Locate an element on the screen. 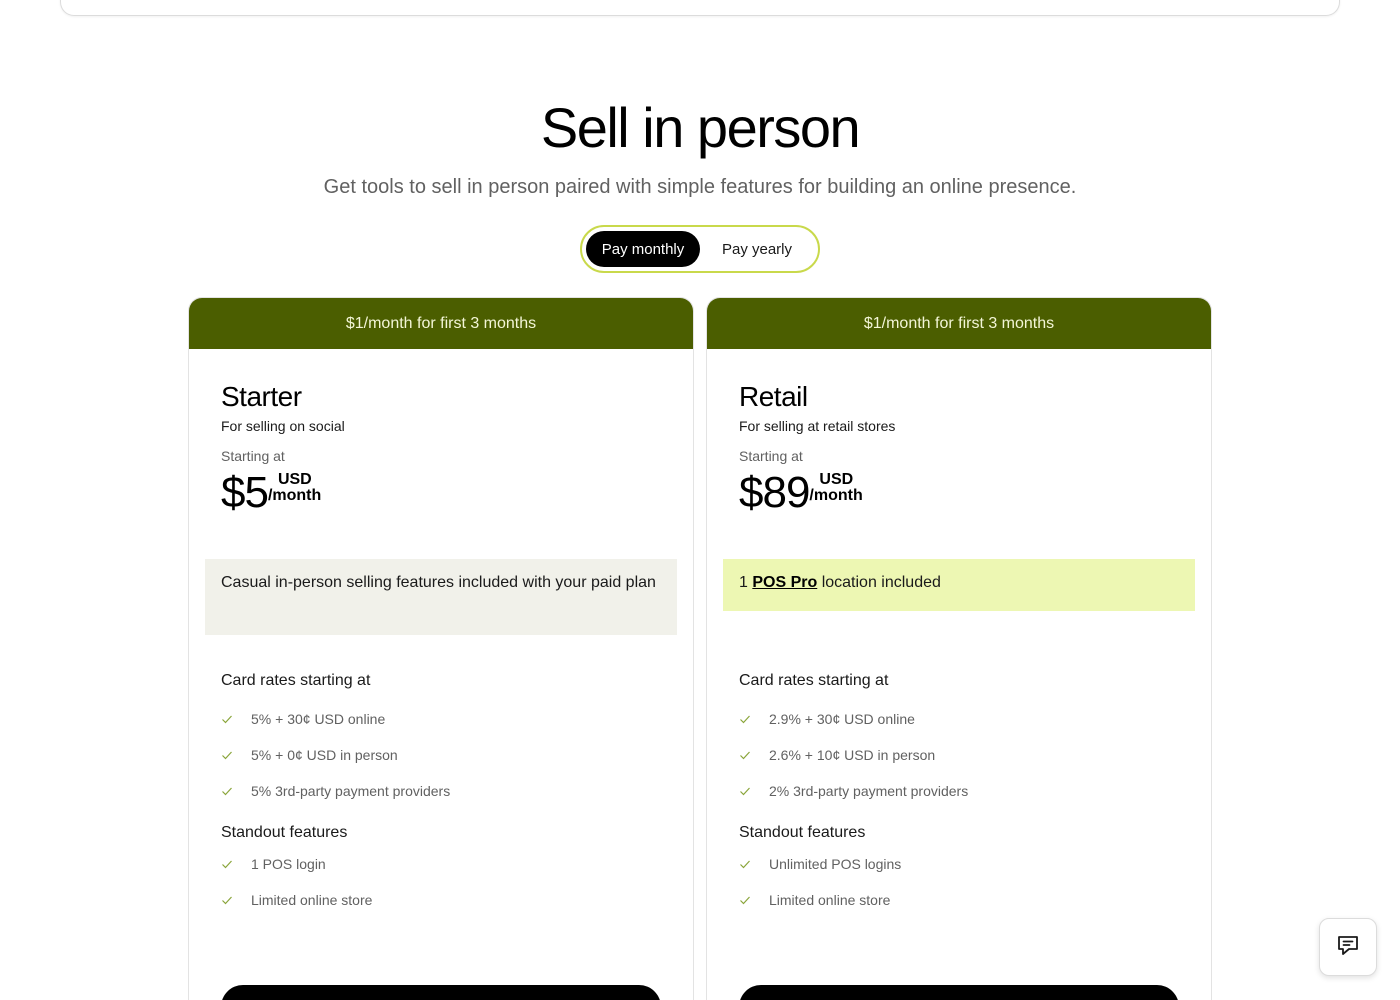 The image size is (1400, 1000). chat-icon is located at coordinates (1348, 947).